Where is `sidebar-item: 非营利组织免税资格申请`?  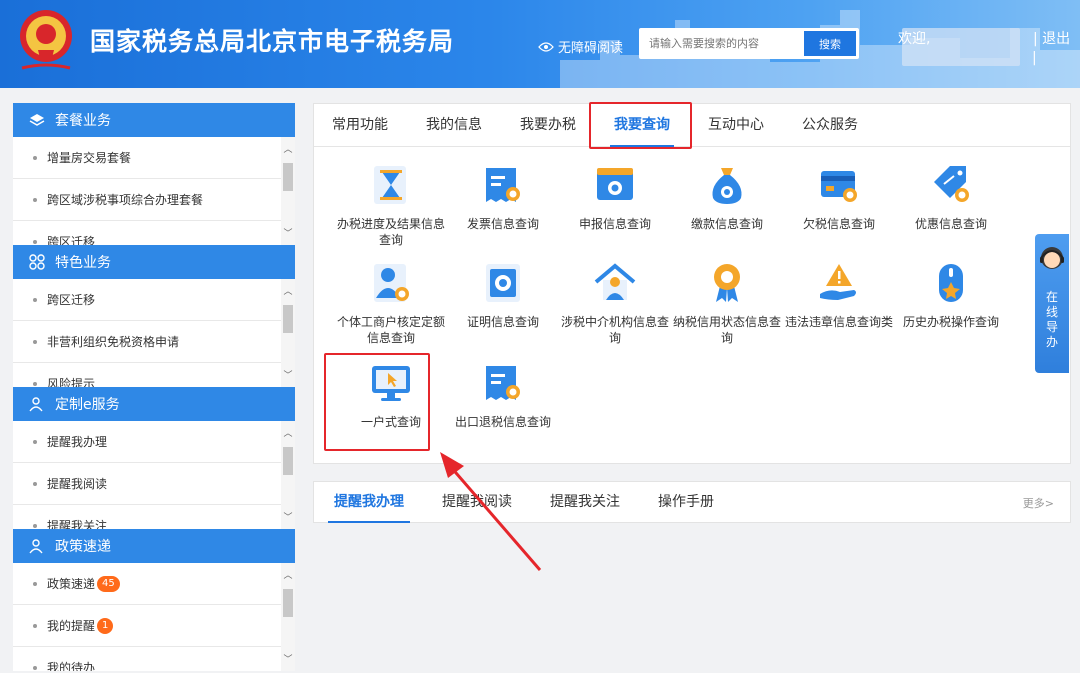 sidebar-item: 非营利组织免税资格申请 is located at coordinates (147, 342).